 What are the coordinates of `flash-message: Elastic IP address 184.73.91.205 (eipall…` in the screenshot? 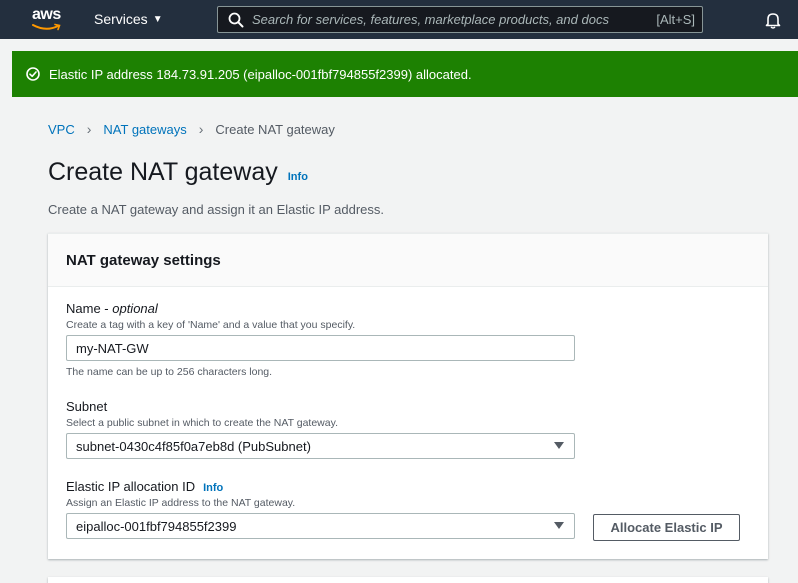 It's located at (260, 74).